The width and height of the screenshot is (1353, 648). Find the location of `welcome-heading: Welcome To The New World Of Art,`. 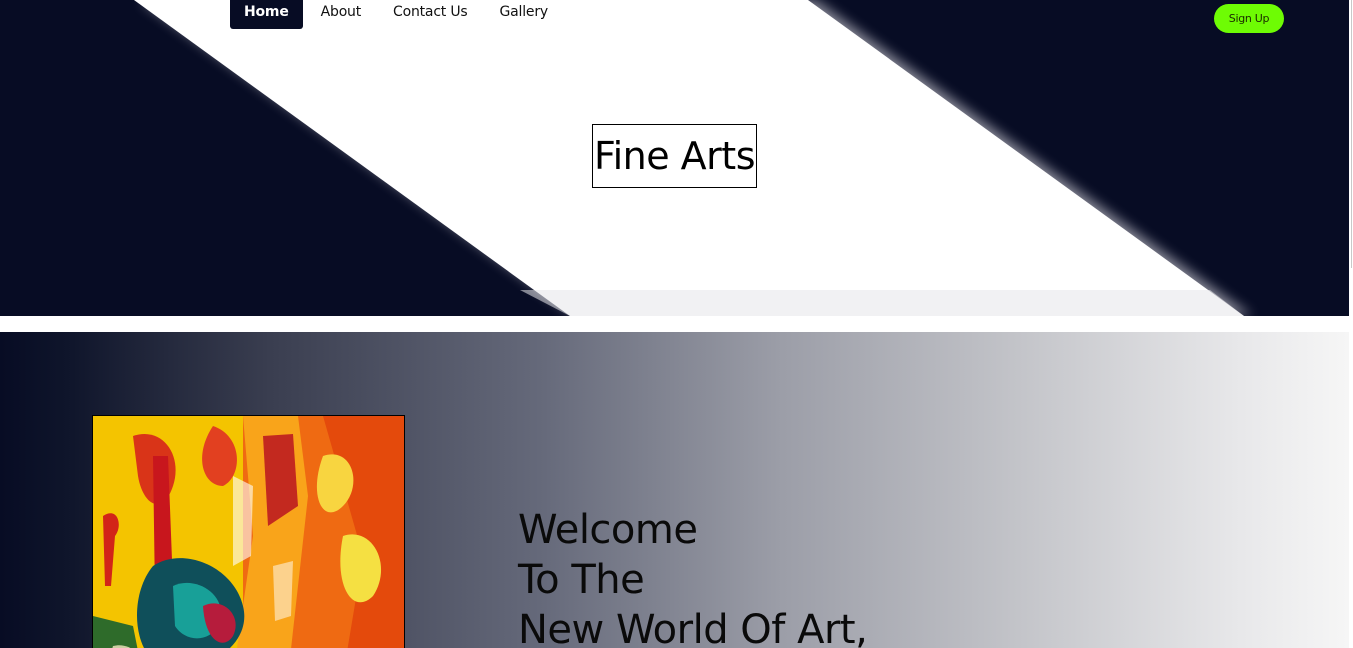

welcome-heading: Welcome To The New World Of Art, is located at coordinates (693, 576).